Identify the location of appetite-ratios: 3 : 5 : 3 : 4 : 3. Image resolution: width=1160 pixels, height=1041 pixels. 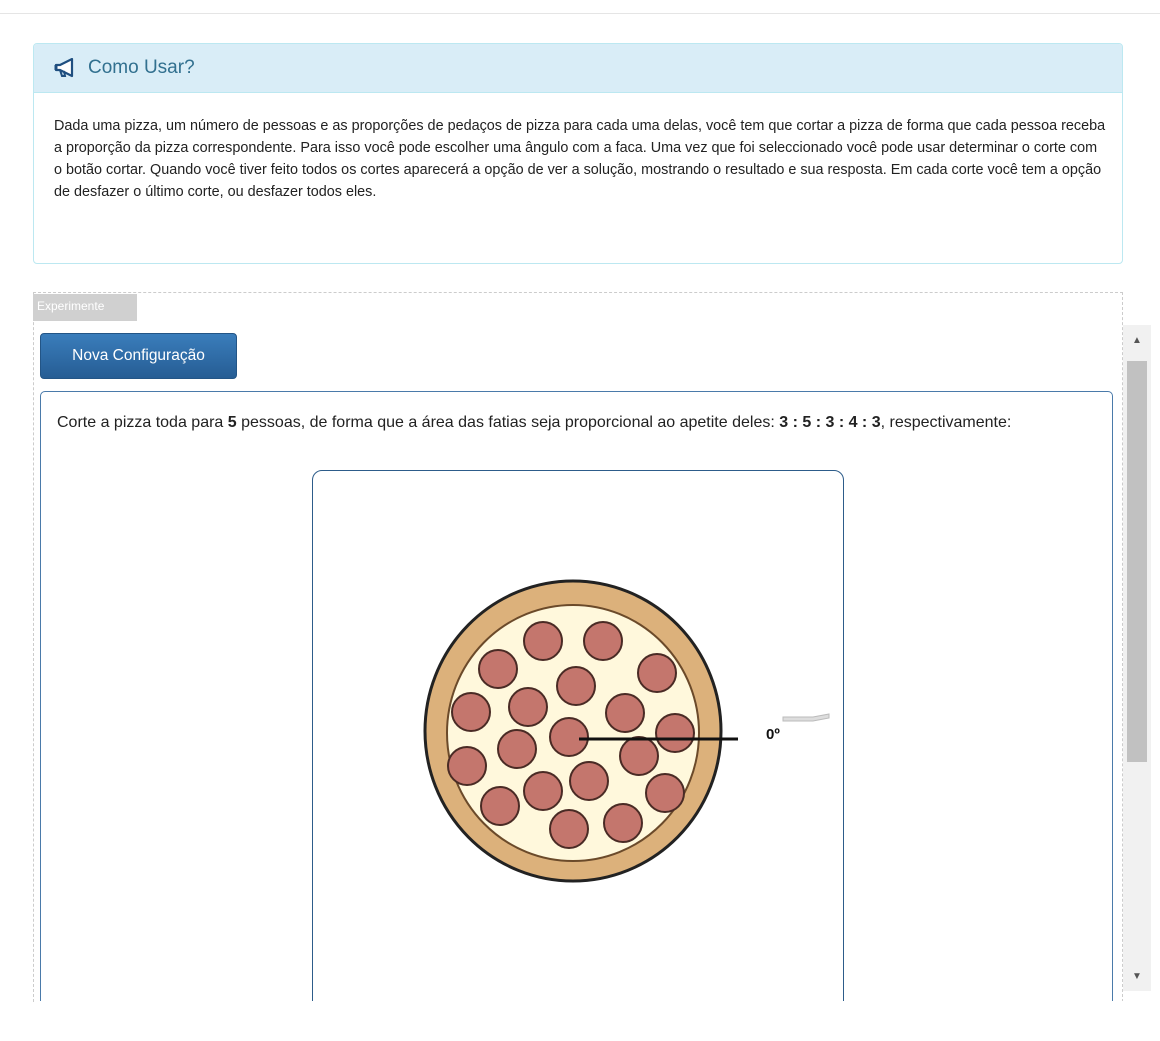
(830, 422).